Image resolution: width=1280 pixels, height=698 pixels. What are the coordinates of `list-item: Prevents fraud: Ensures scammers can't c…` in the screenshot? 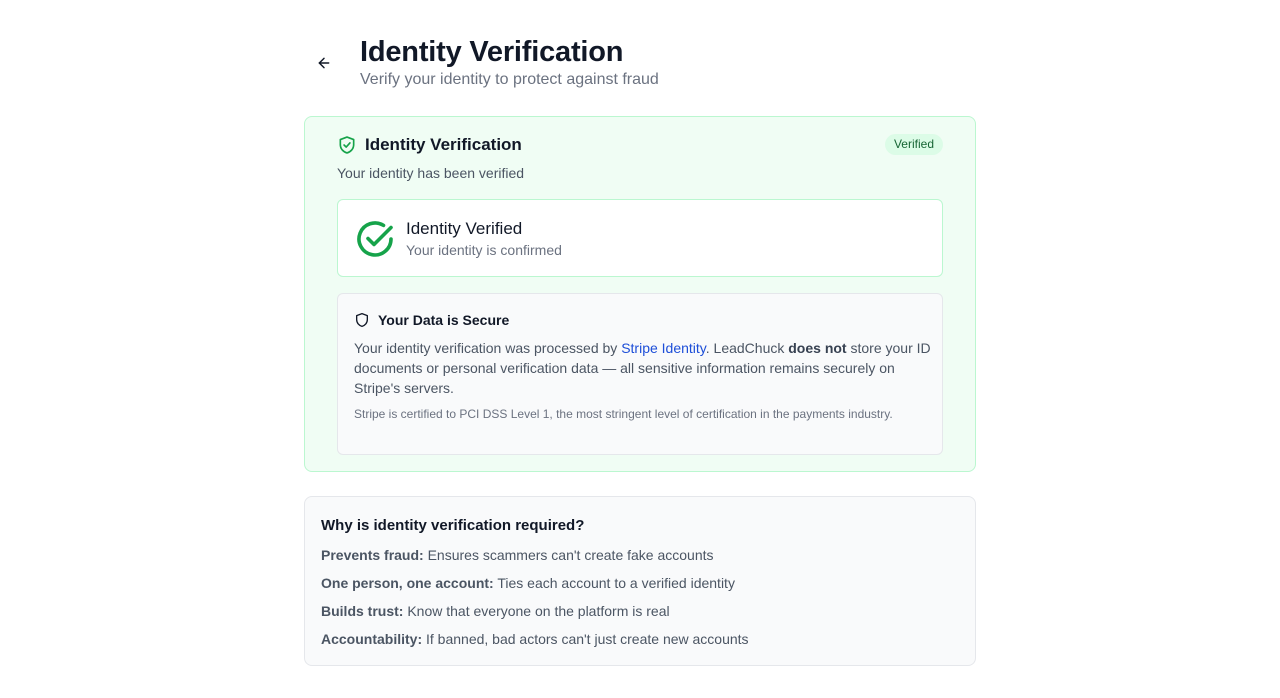 It's located at (631, 559).